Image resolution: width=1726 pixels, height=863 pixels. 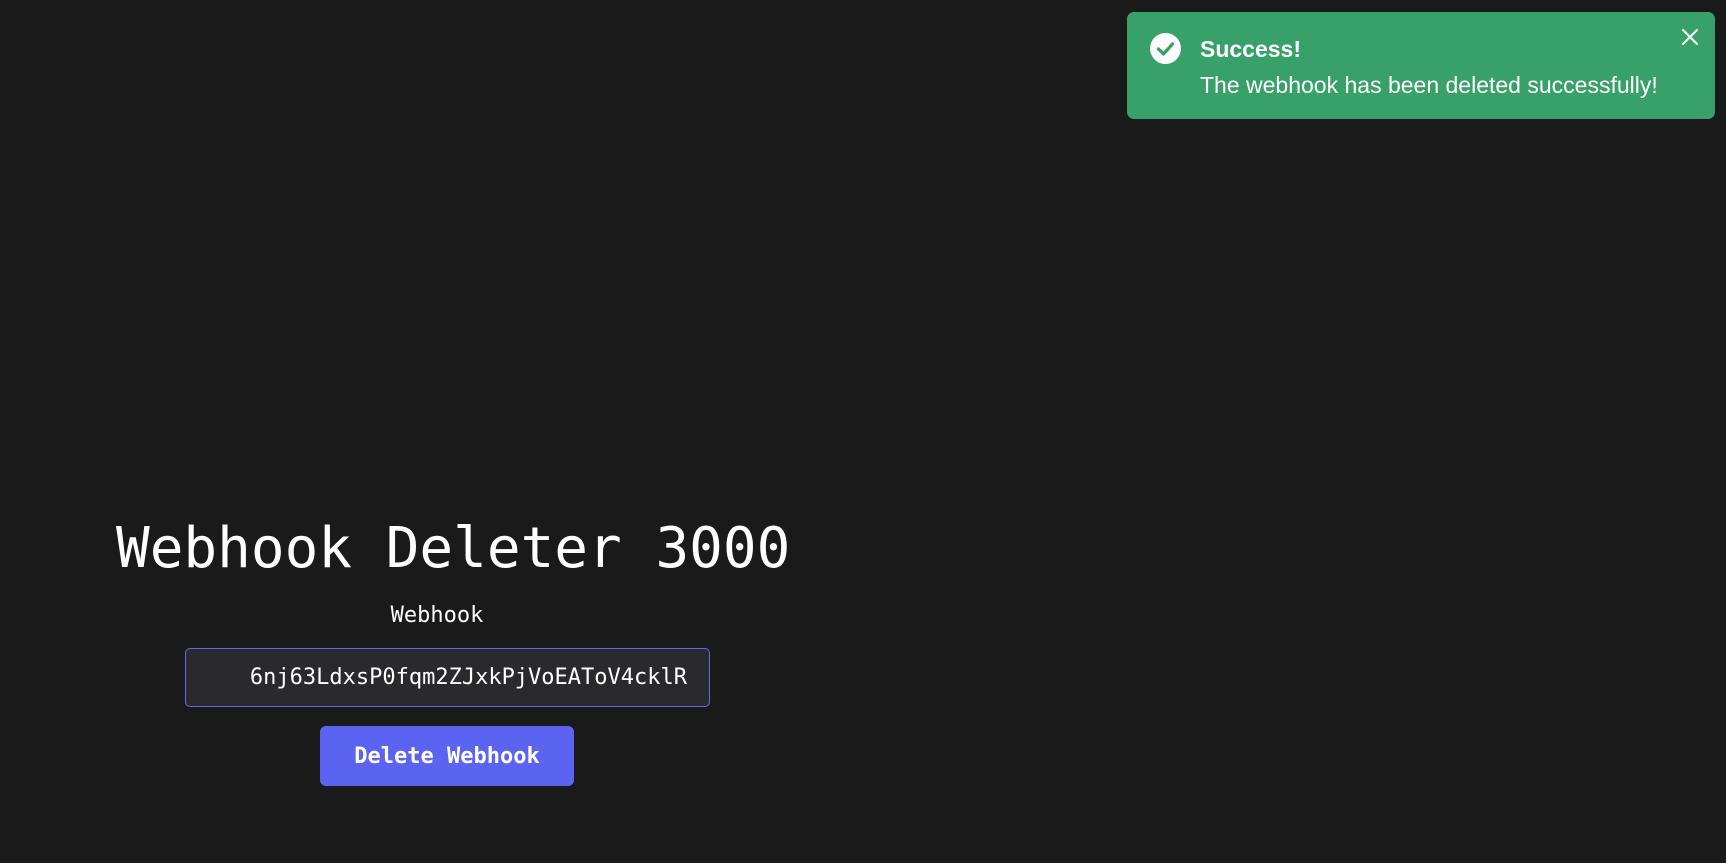 What do you see at coordinates (453, 548) in the screenshot?
I see `page-title: Webhook Deleter 3000` at bounding box center [453, 548].